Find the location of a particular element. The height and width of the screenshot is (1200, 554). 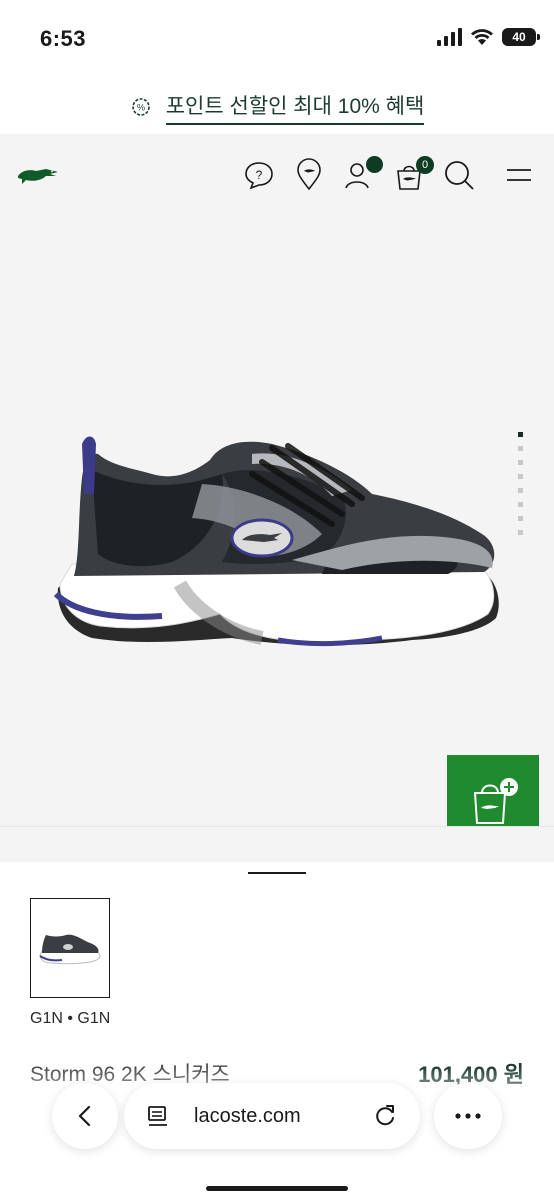

reader-icon is located at coordinates (158, 1116).